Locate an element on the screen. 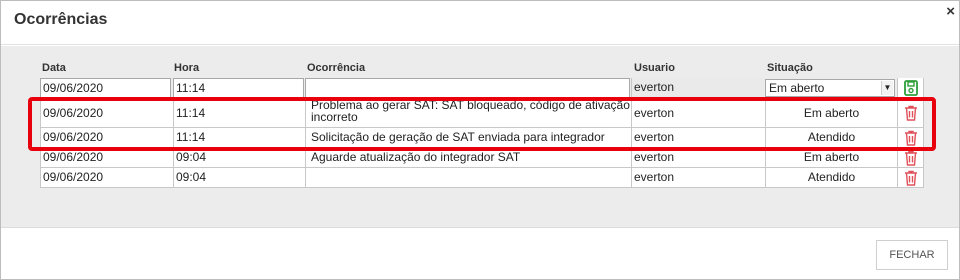  row-occurrence is located at coordinates (468, 178).